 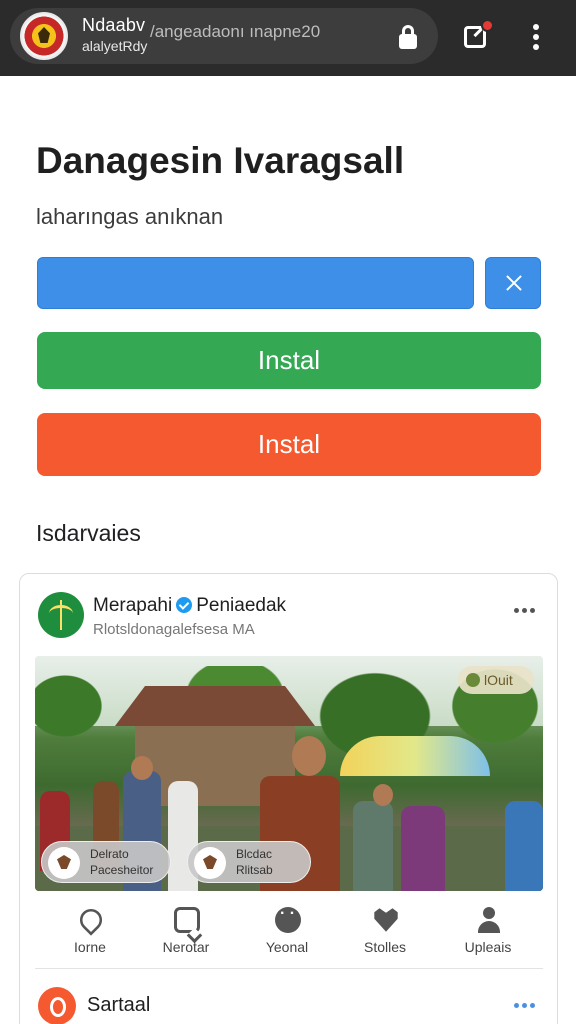 What do you see at coordinates (249, 862) in the screenshot?
I see `photo-chip: Blcdac Rlitsab` at bounding box center [249, 862].